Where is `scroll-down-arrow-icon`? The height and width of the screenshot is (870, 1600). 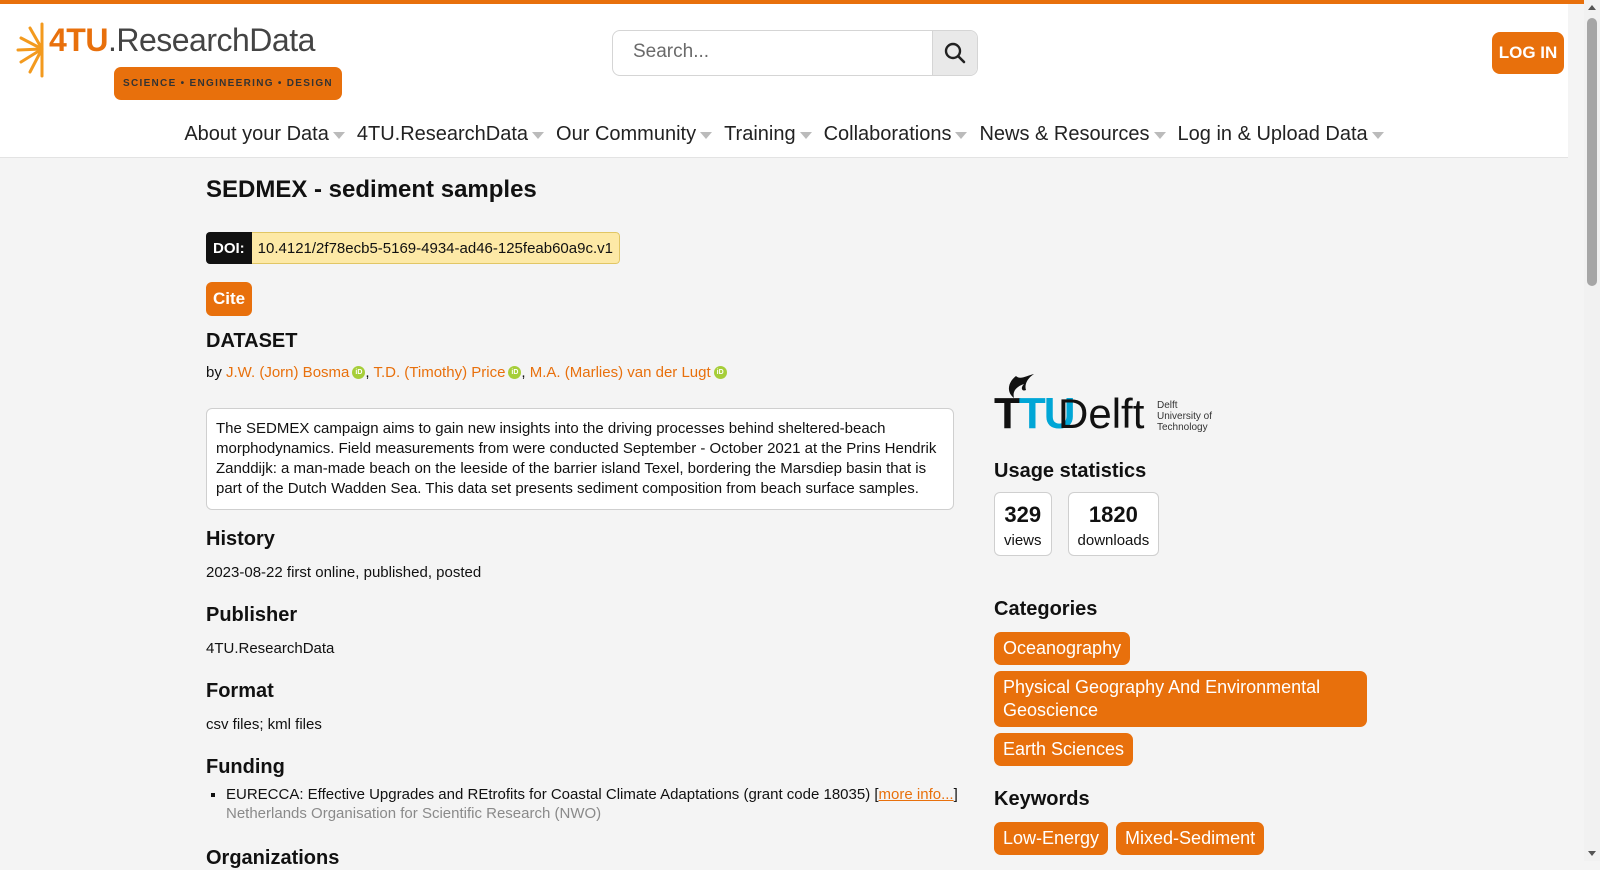
scroll-down-arrow-icon is located at coordinates (1592, 853).